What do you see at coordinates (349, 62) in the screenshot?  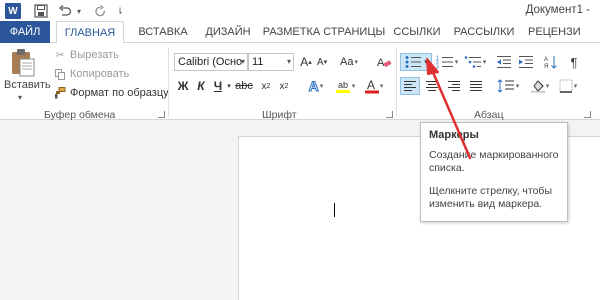 I see `change-case-icon: Aa ▾` at bounding box center [349, 62].